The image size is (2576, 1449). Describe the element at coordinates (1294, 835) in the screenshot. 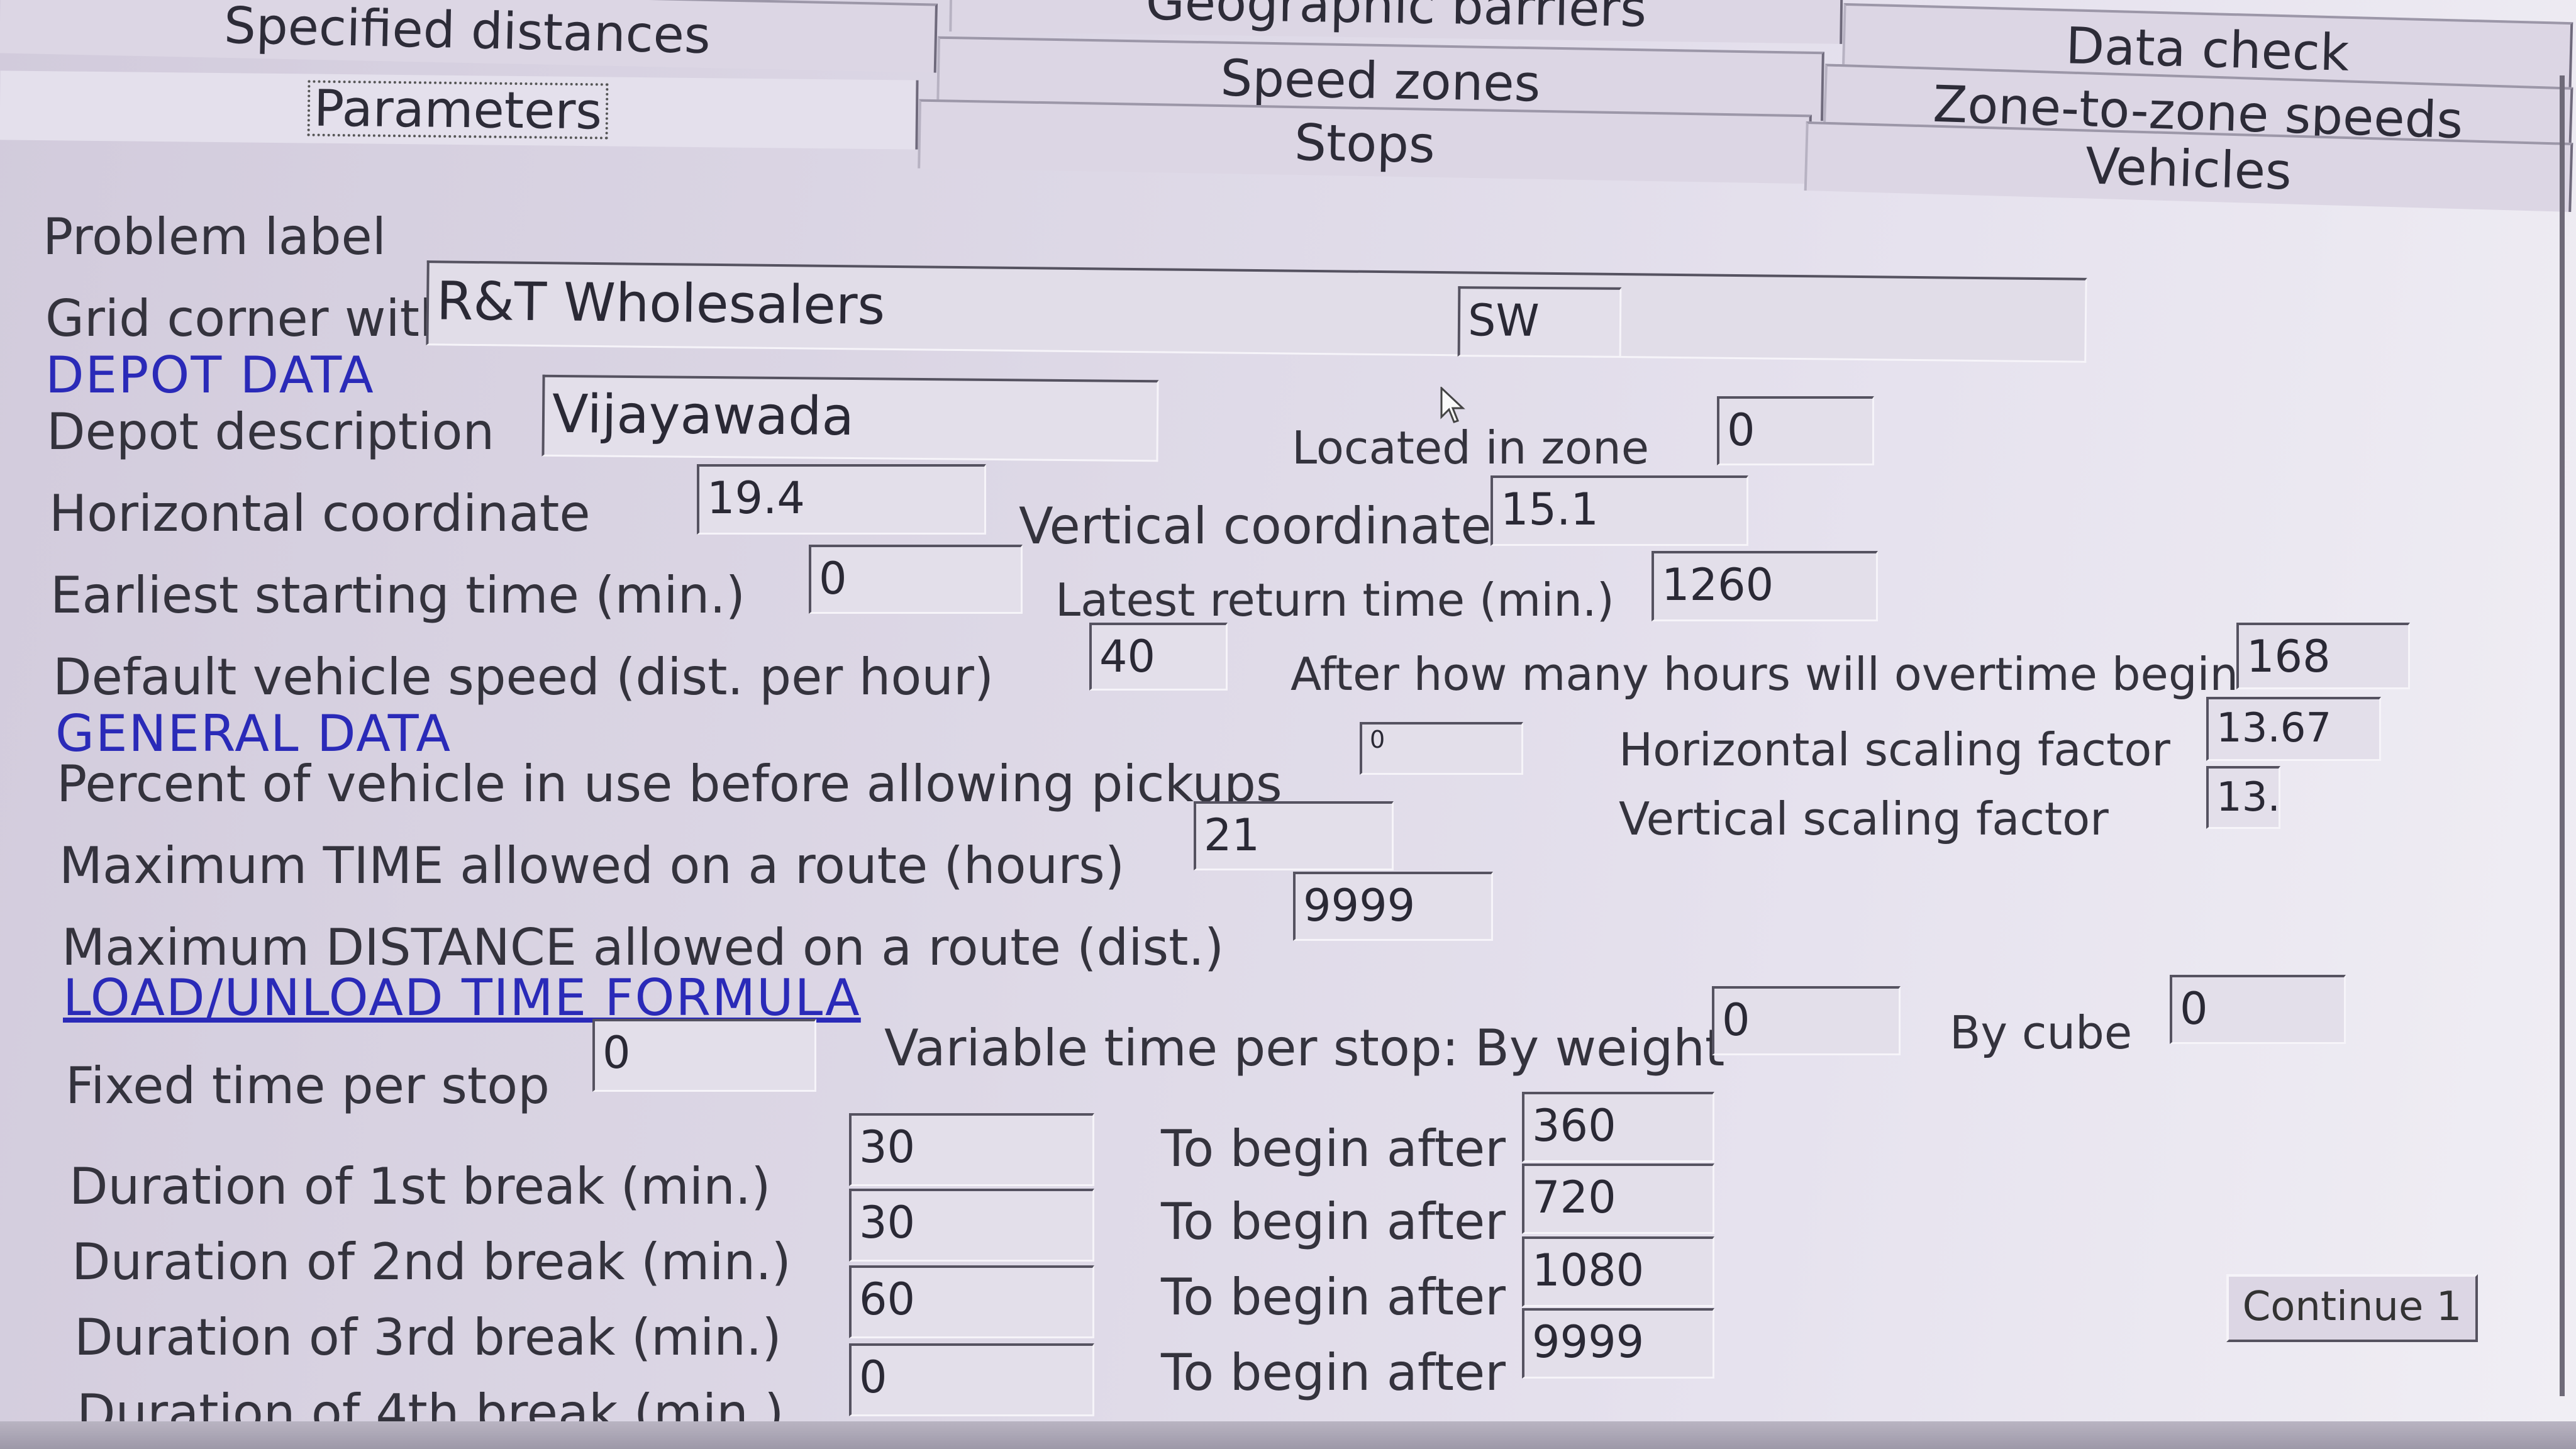

I see `max-time-field: 21` at that location.